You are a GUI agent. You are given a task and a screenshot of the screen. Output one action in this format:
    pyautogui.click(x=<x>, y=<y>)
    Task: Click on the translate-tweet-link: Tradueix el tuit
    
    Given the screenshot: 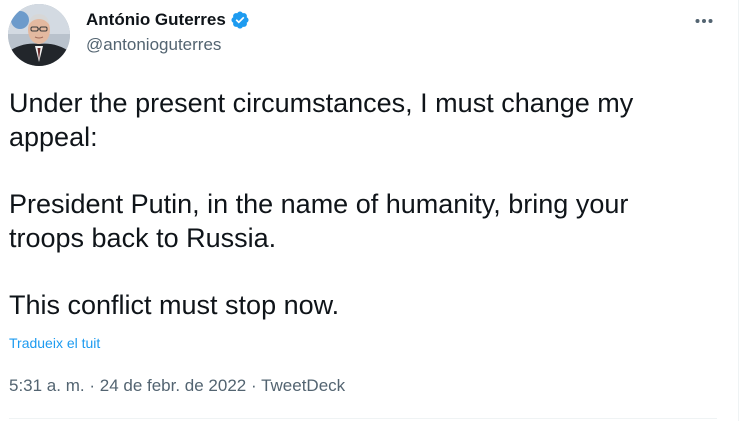 What is the action you would take?
    pyautogui.click(x=54, y=343)
    